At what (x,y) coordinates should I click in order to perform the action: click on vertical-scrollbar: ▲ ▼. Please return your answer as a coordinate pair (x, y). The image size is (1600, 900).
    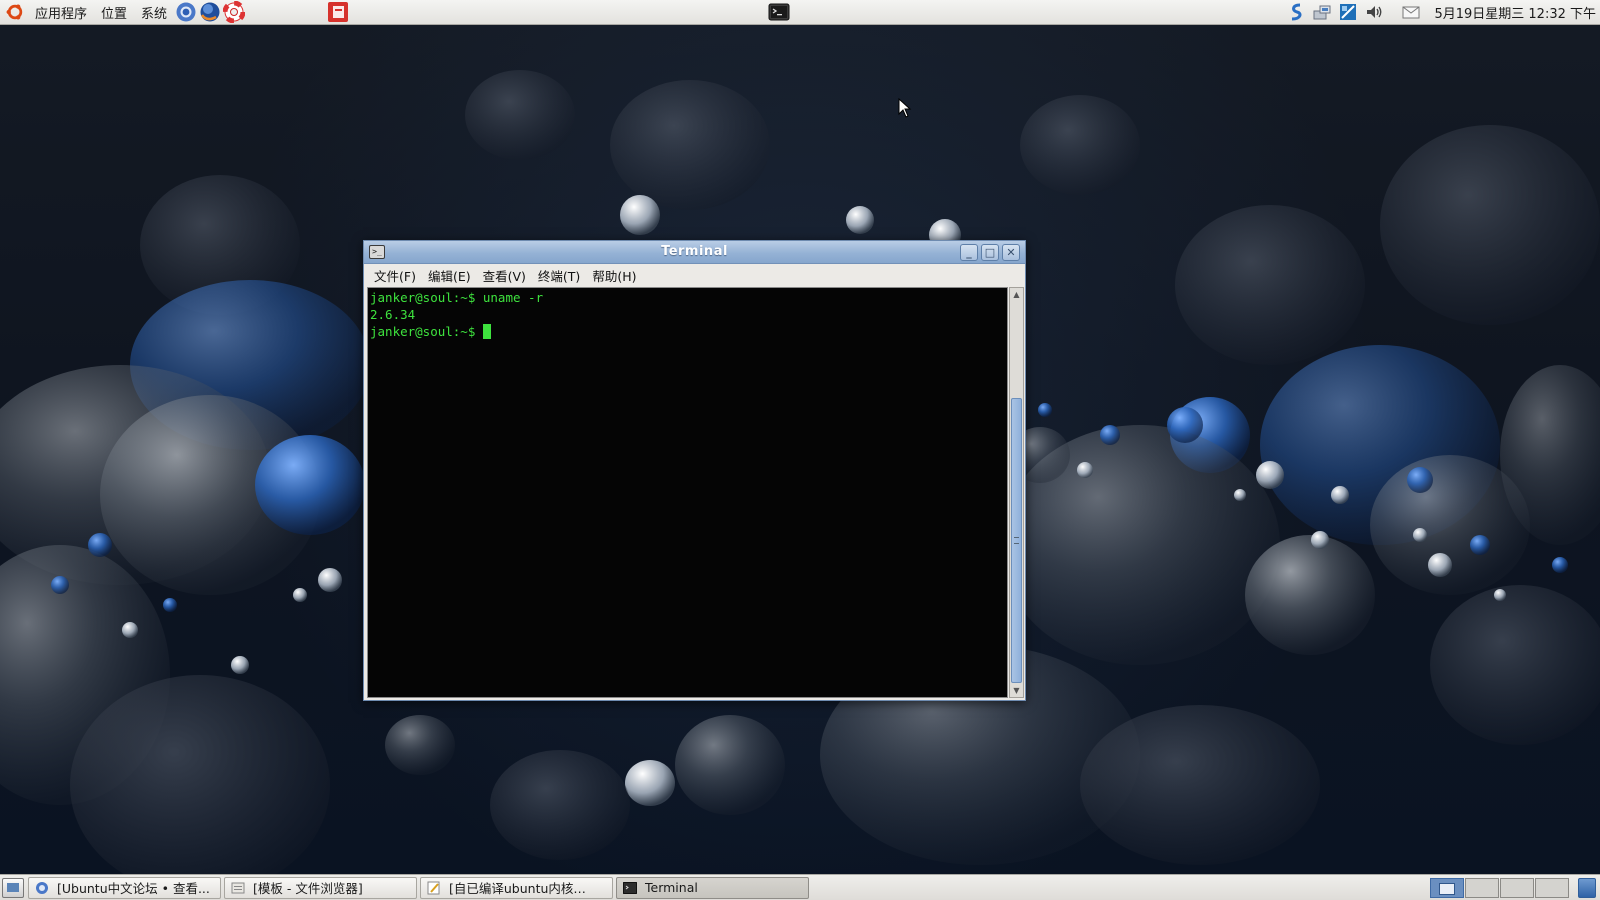
    Looking at the image, I should click on (1016, 492).